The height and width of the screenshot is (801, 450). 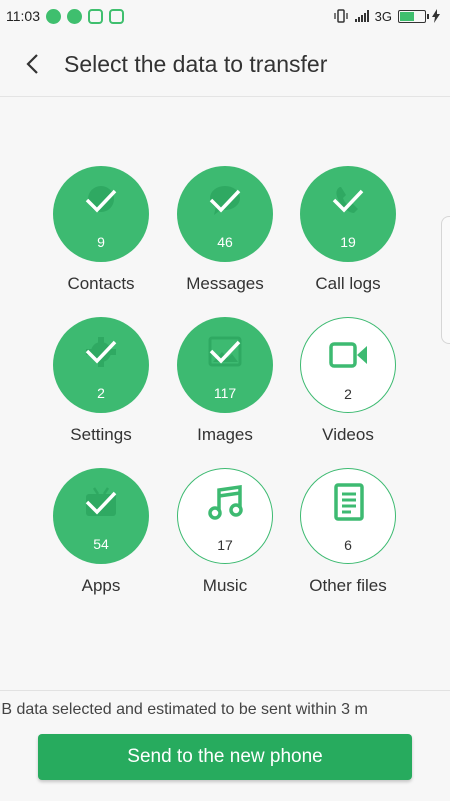 I want to click on item-label: Settings, so click(x=101, y=434).